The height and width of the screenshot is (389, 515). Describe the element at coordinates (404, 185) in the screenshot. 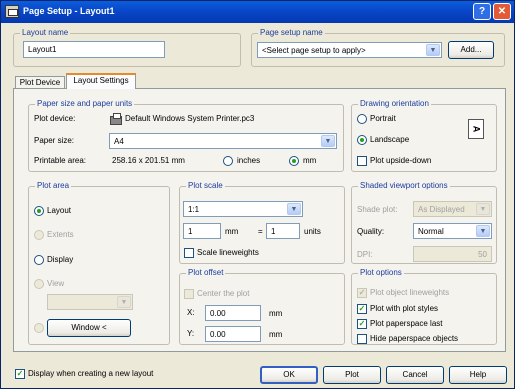

I see `shaded-viewport-label: Shaded viewport options` at that location.